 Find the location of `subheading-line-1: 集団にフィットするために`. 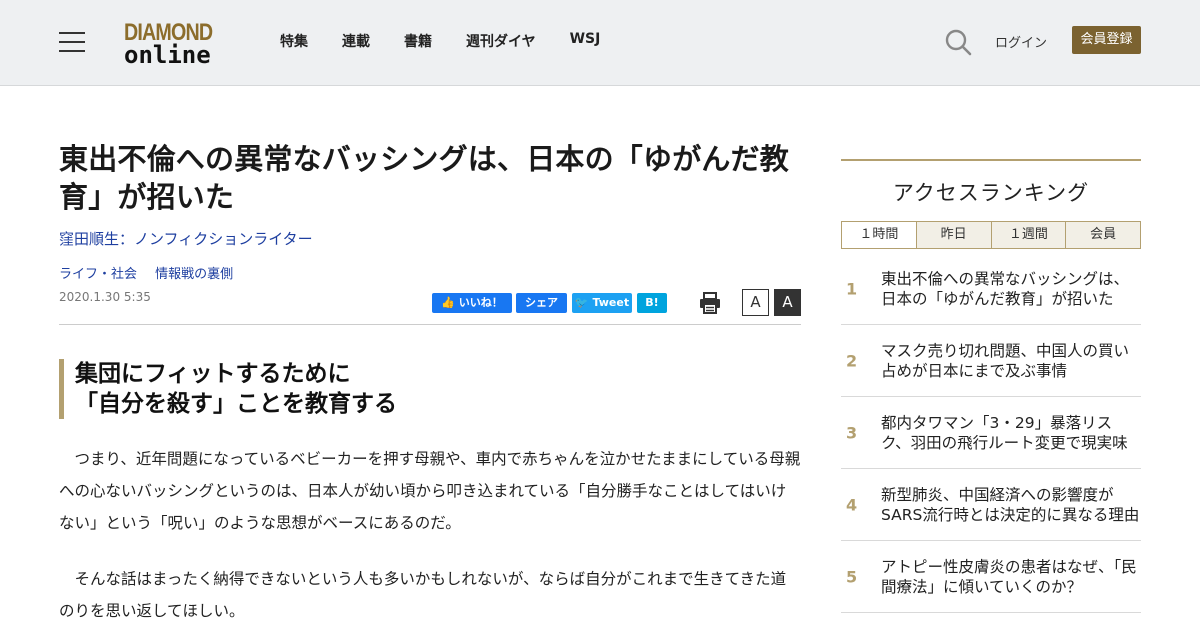

subheading-line-1: 集団にフィットするために is located at coordinates (213, 374).